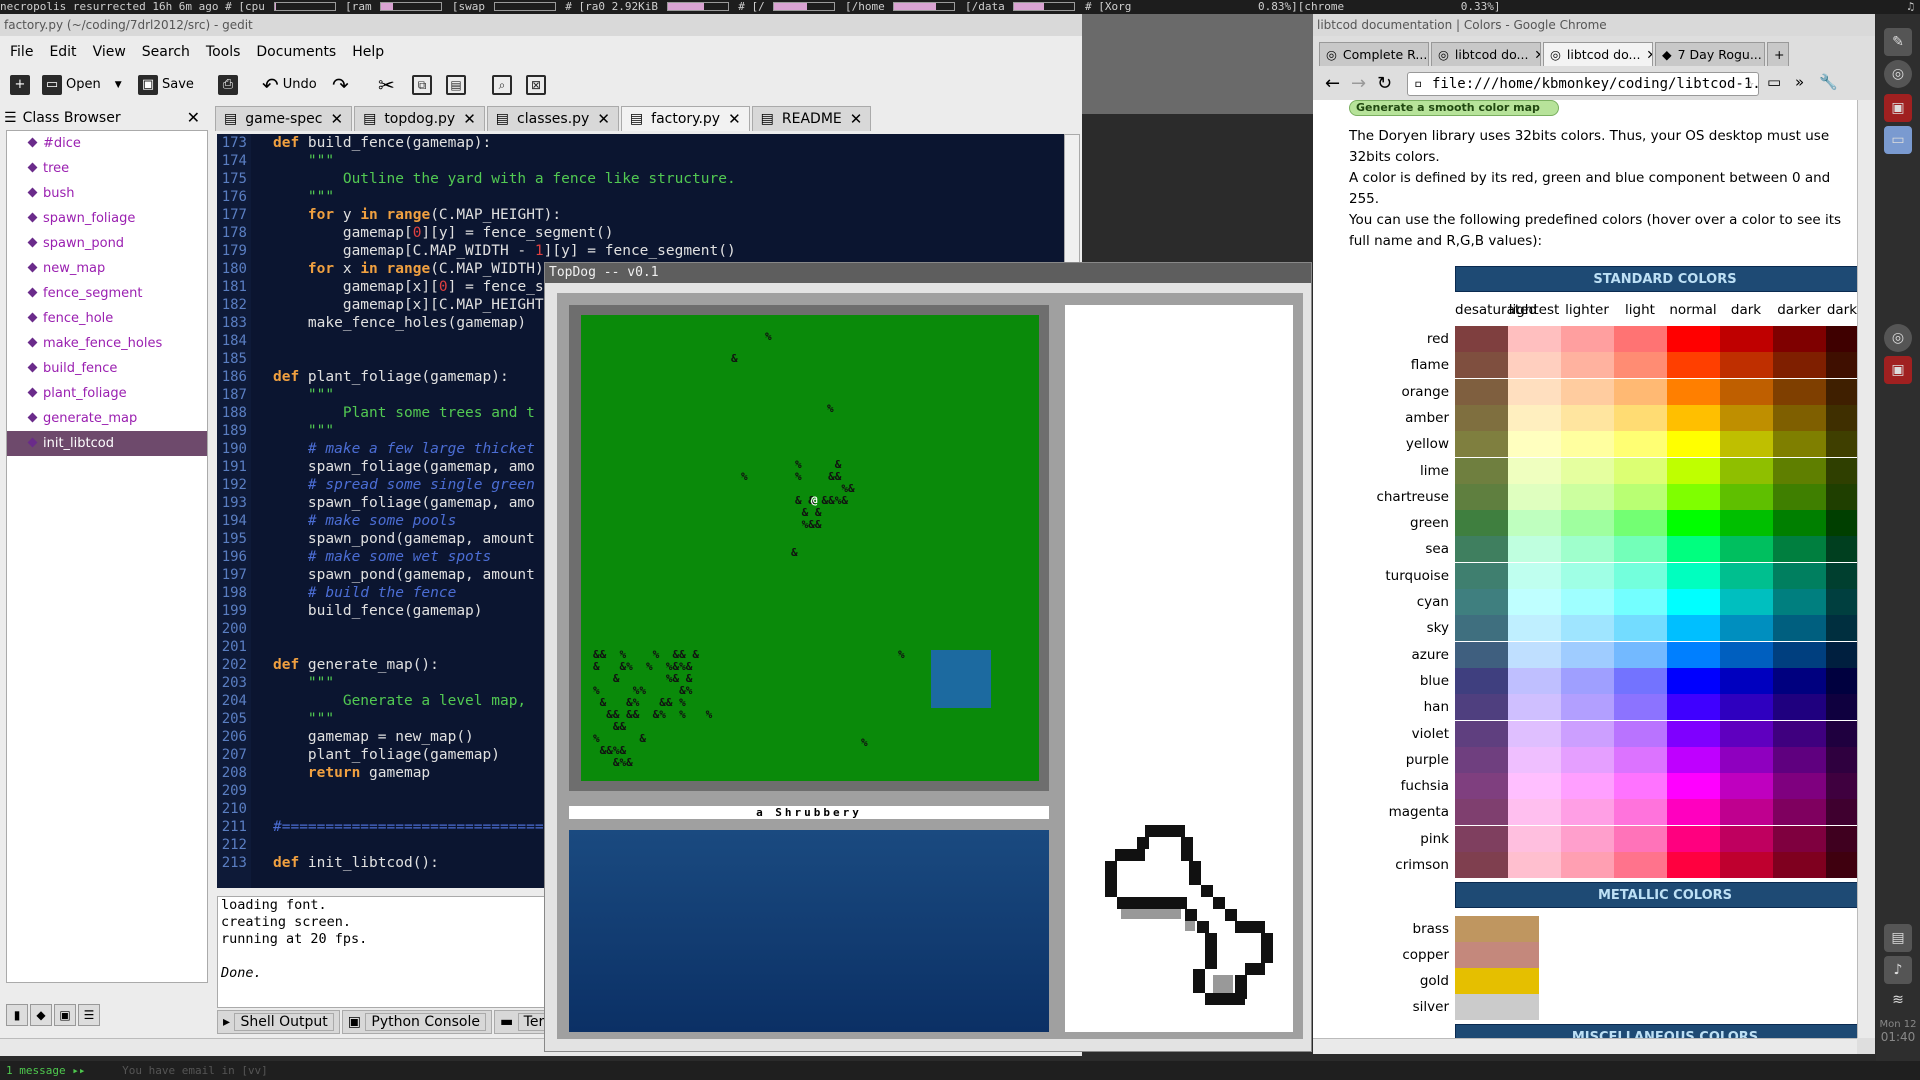 This screenshot has width=1920, height=1080. I want to click on tab-shell-output: ▸ Shell Output, so click(278, 1022).